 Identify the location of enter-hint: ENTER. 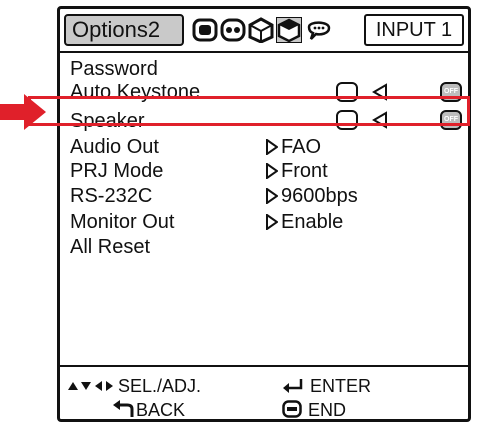
(326, 386).